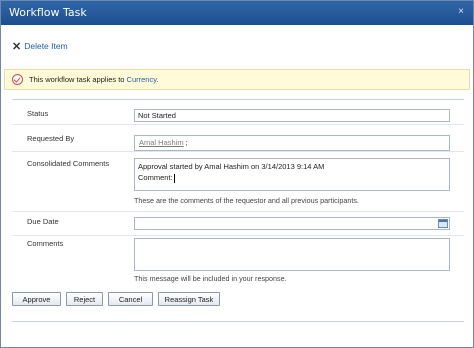 This screenshot has height=348, width=474. I want to click on requested-by-field: Amal Hashim ;, so click(292, 143).